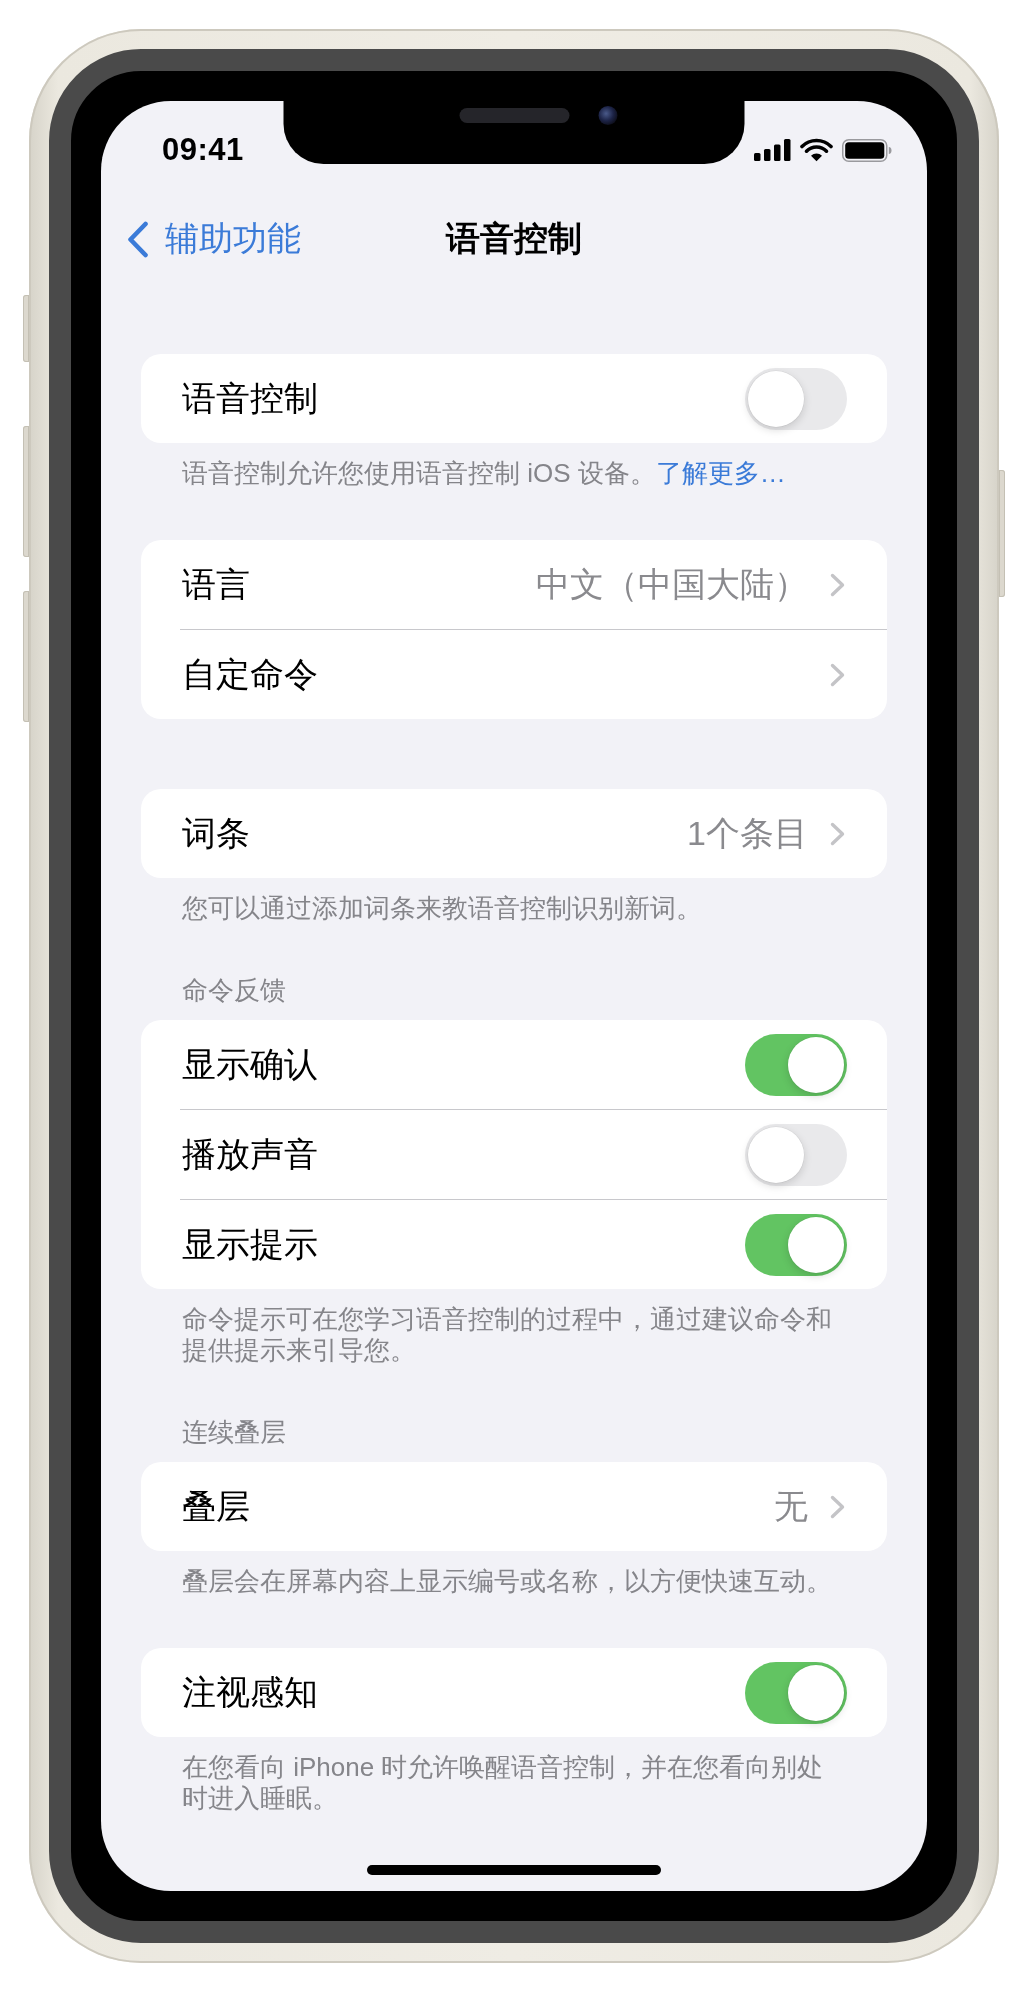  Describe the element at coordinates (234, 990) in the screenshot. I see `section-header: 命令反馈` at that location.